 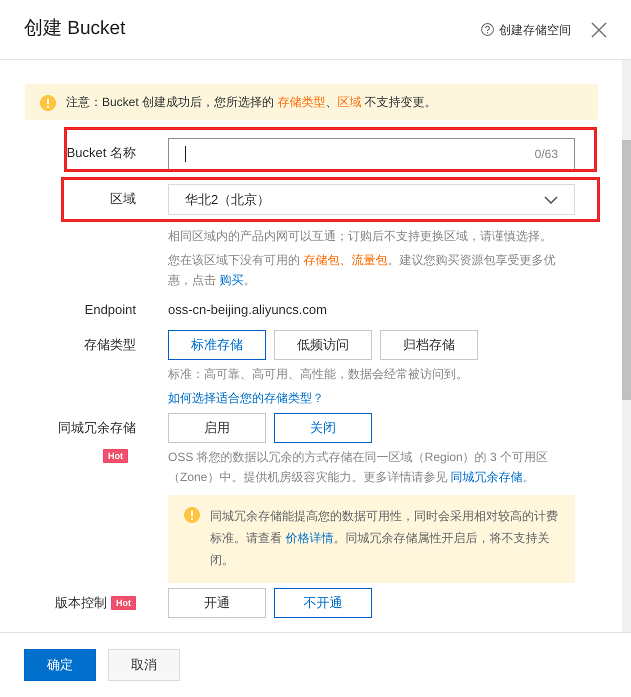 I want to click on option-button: 启用, so click(x=217, y=428).